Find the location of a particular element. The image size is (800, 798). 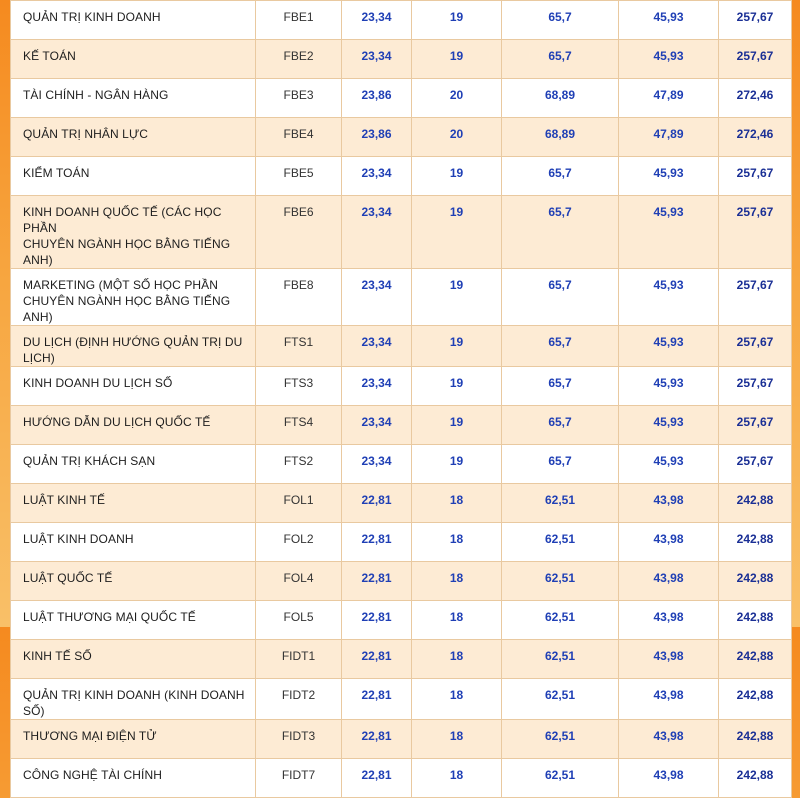

major-name: QUẢN TRỊ NHÂN LỰC is located at coordinates (133, 137).